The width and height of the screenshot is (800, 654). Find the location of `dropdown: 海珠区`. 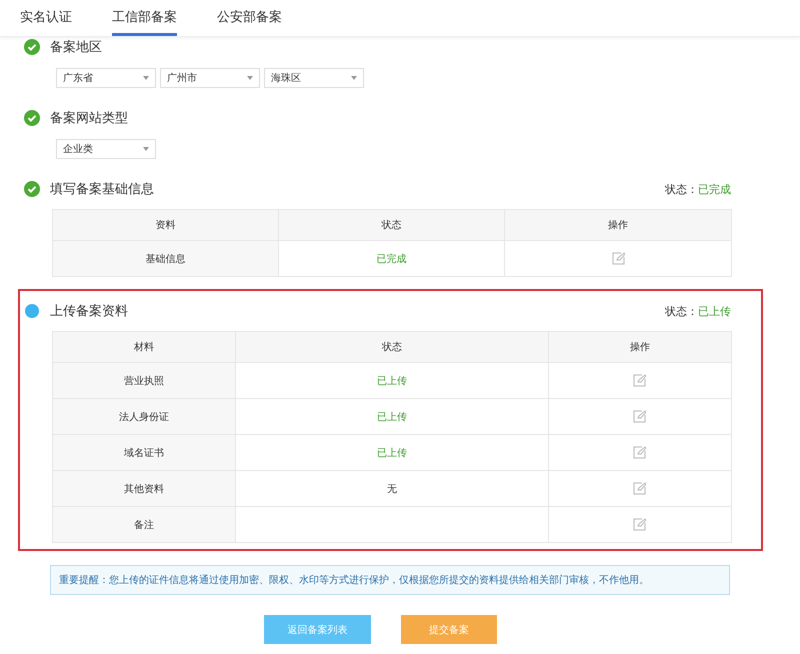

dropdown: 海珠区 is located at coordinates (314, 78).